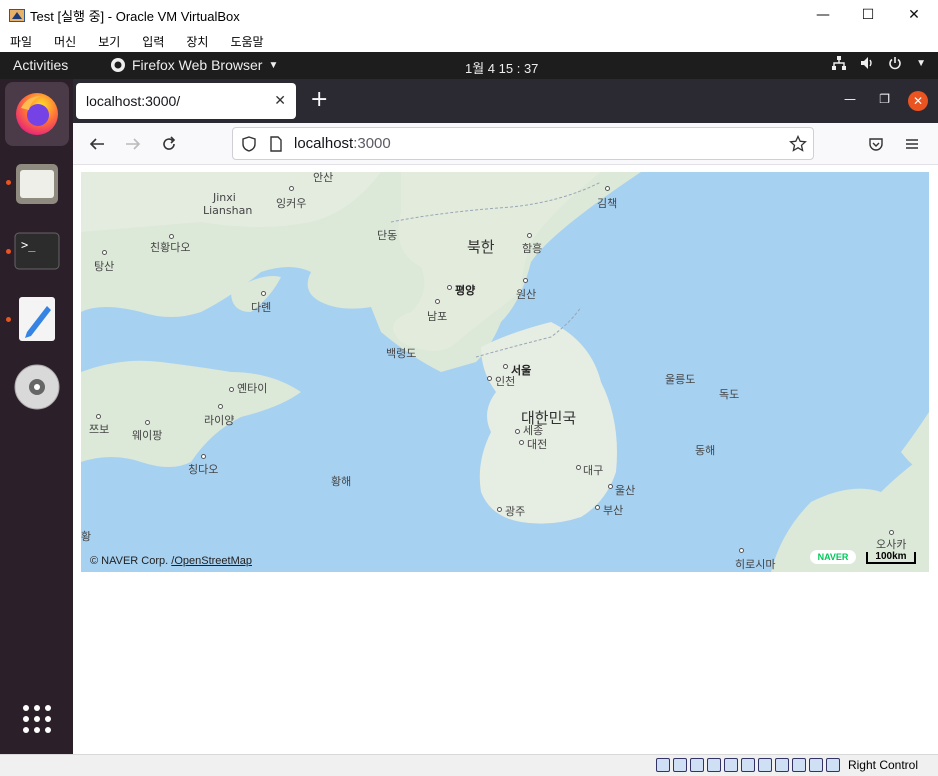  Describe the element at coordinates (505, 381) in the screenshot. I see `map-label-incheon: 인천` at that location.